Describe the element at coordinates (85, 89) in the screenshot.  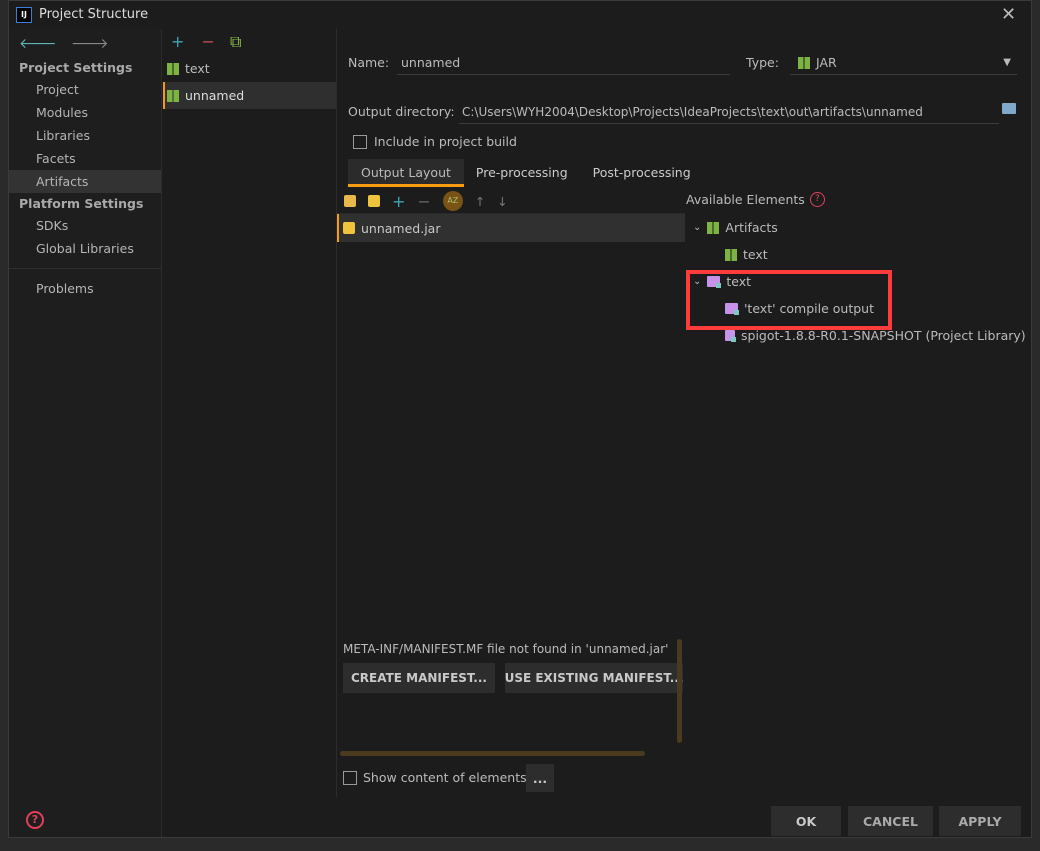
I see `sidebar-item-project: Project` at that location.